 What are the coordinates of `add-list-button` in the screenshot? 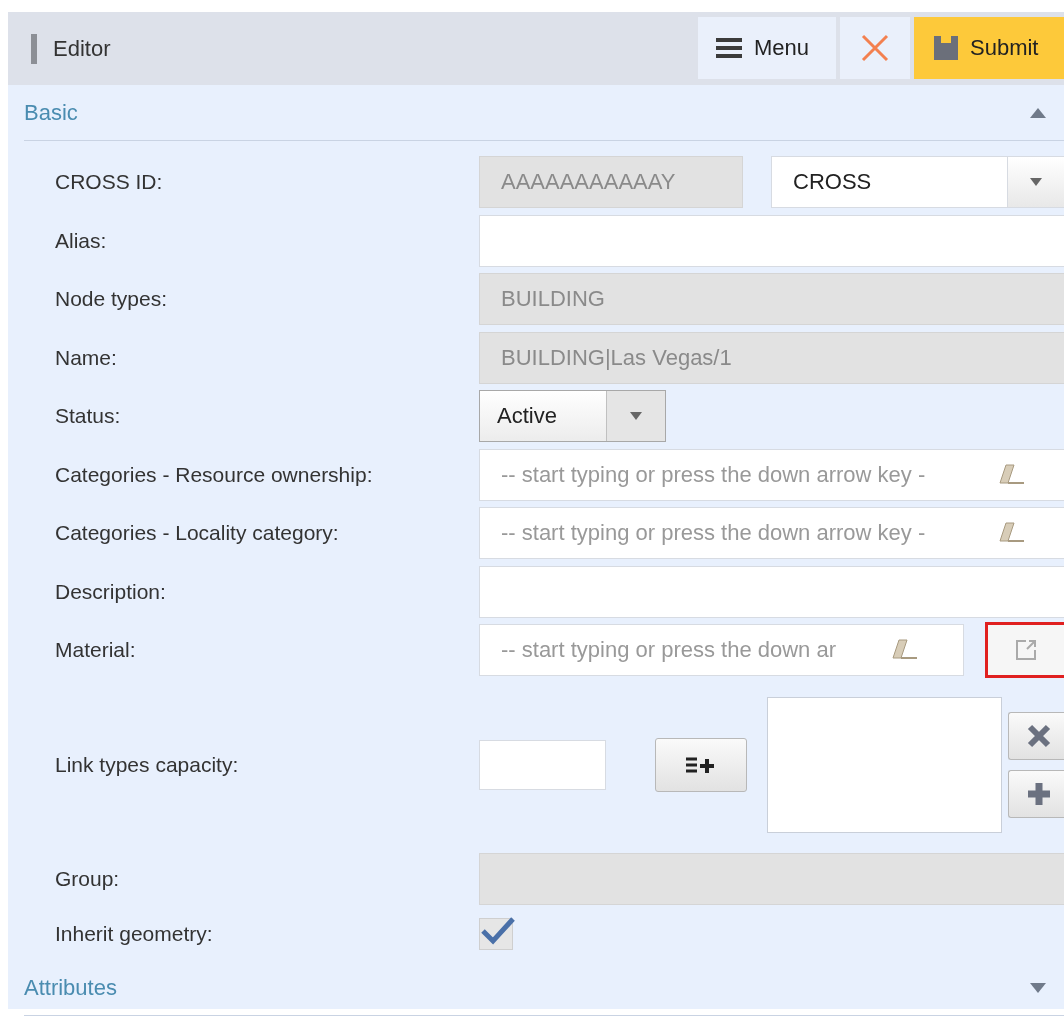 It's located at (701, 764).